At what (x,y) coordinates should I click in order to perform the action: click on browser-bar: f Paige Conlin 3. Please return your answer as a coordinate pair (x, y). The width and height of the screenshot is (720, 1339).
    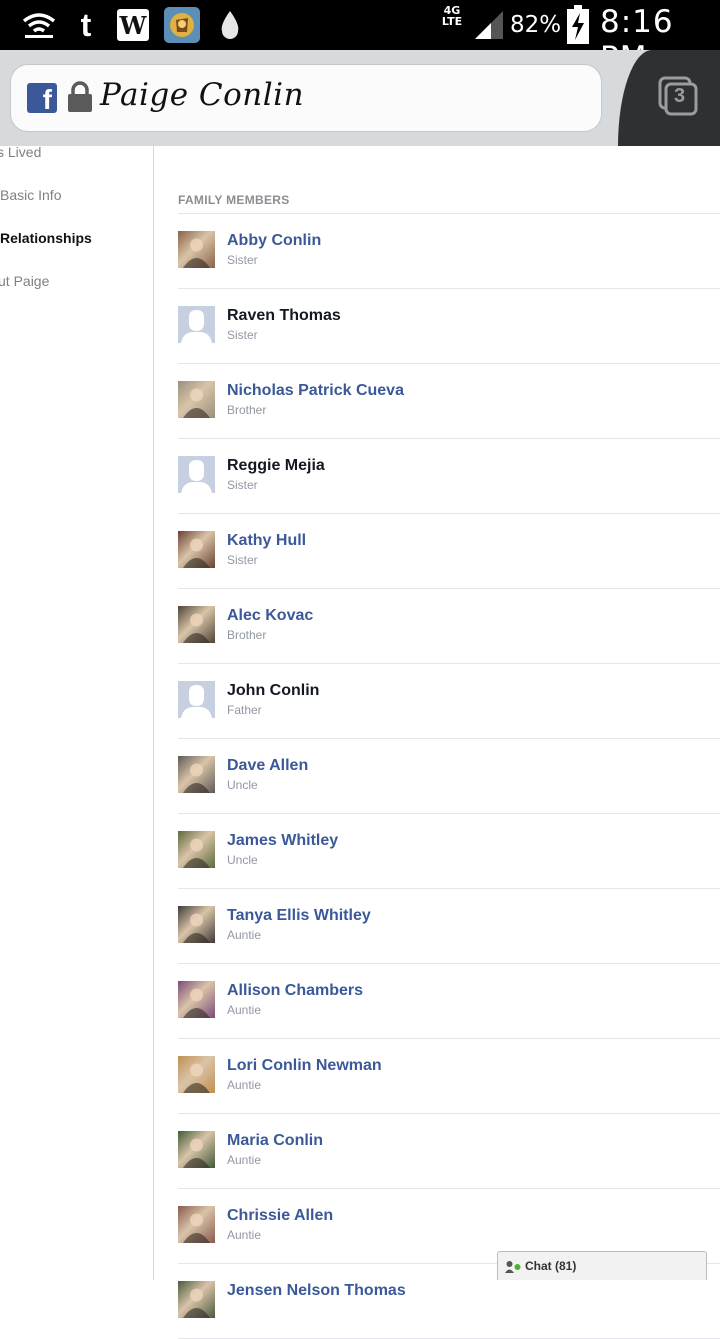
    Looking at the image, I should click on (360, 98).